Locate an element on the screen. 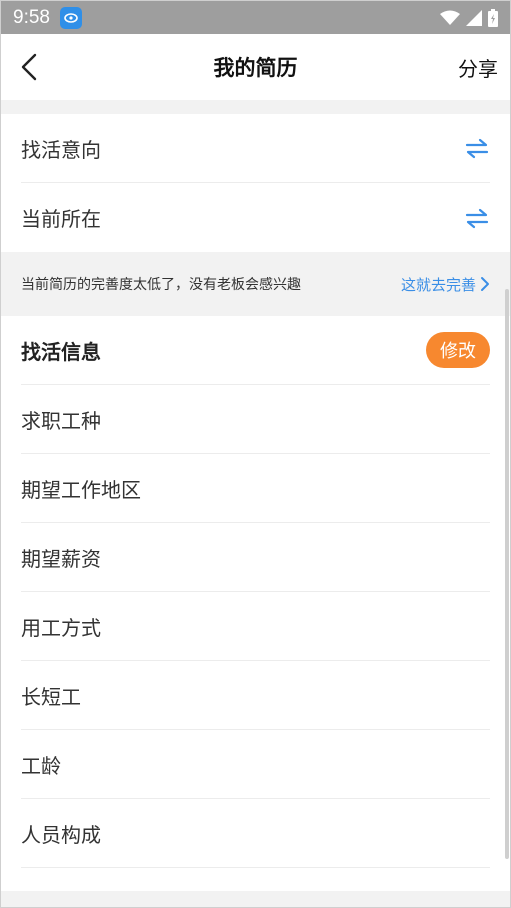 This screenshot has height=908, width=511. complete-profile-link: 这就去完善 is located at coordinates (445, 284).